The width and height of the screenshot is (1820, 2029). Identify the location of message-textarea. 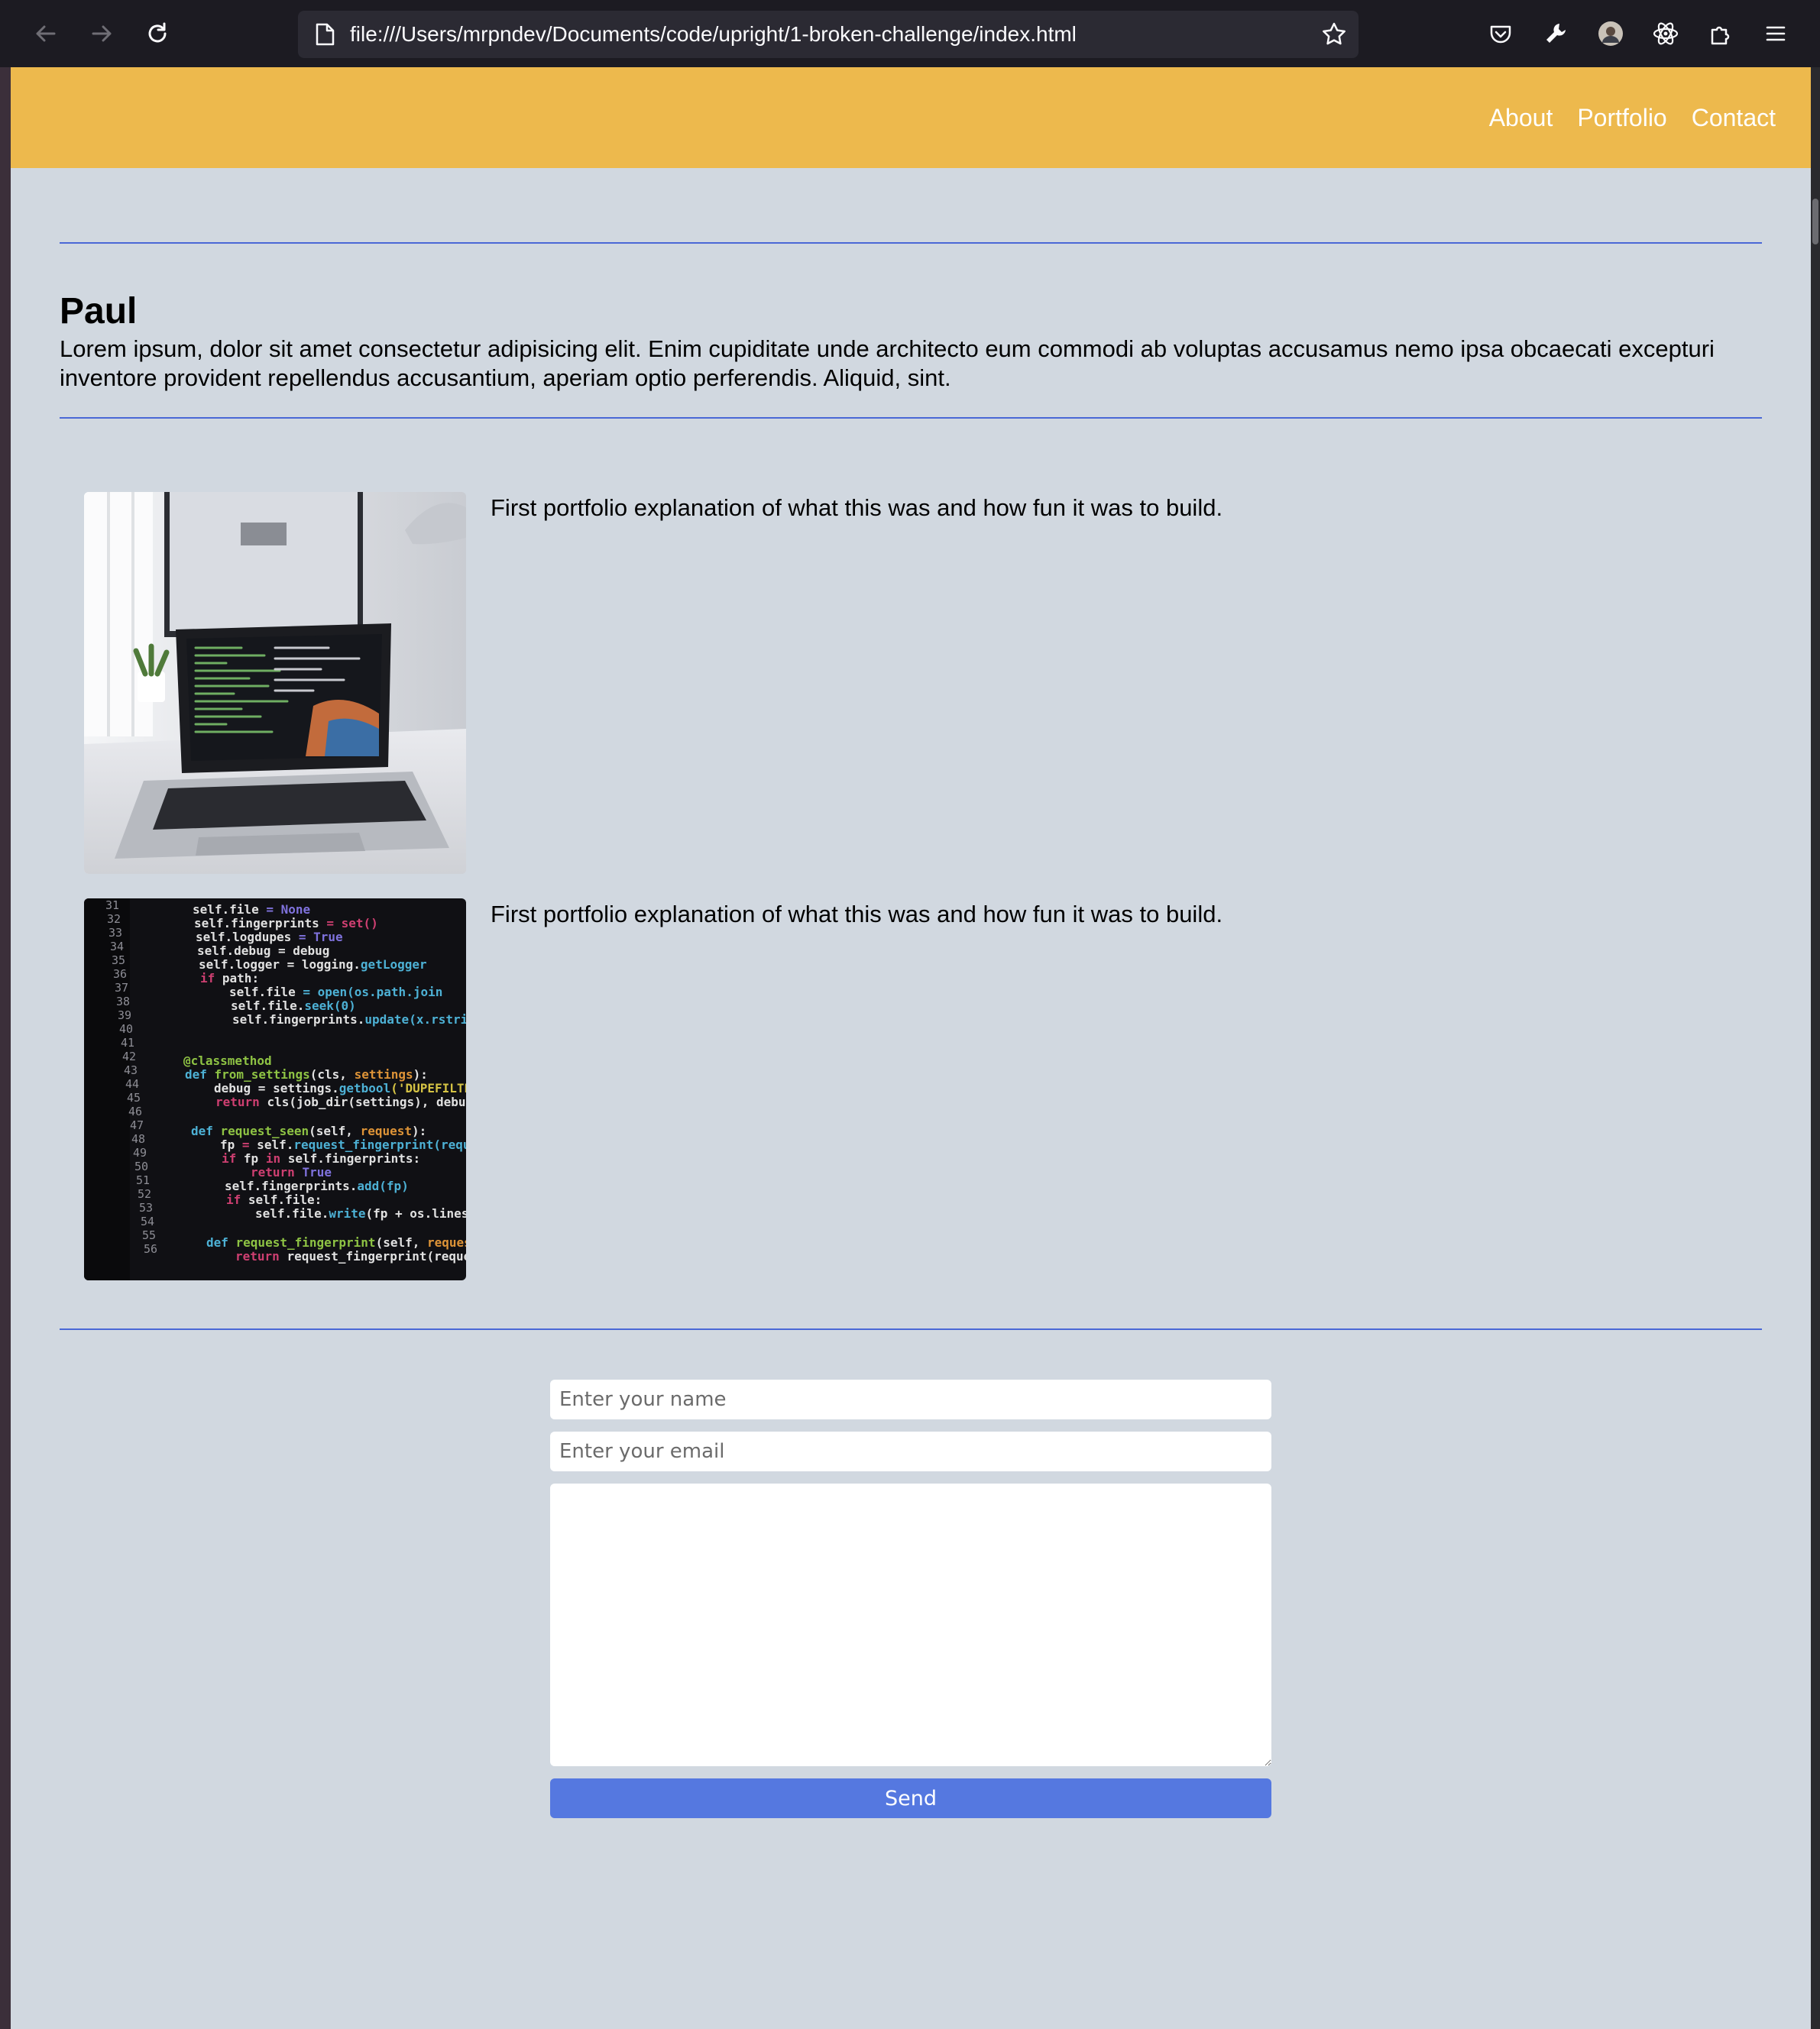
(910, 1625).